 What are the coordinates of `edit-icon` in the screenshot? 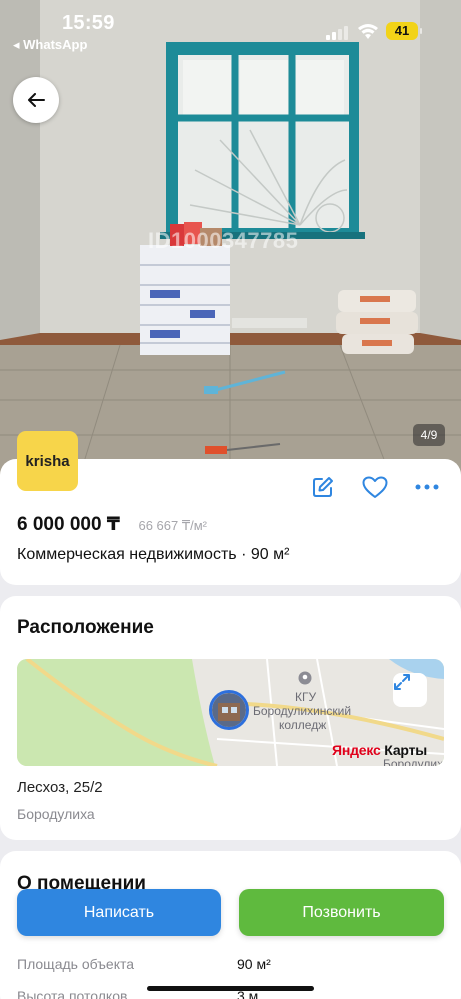 It's located at (323, 487).